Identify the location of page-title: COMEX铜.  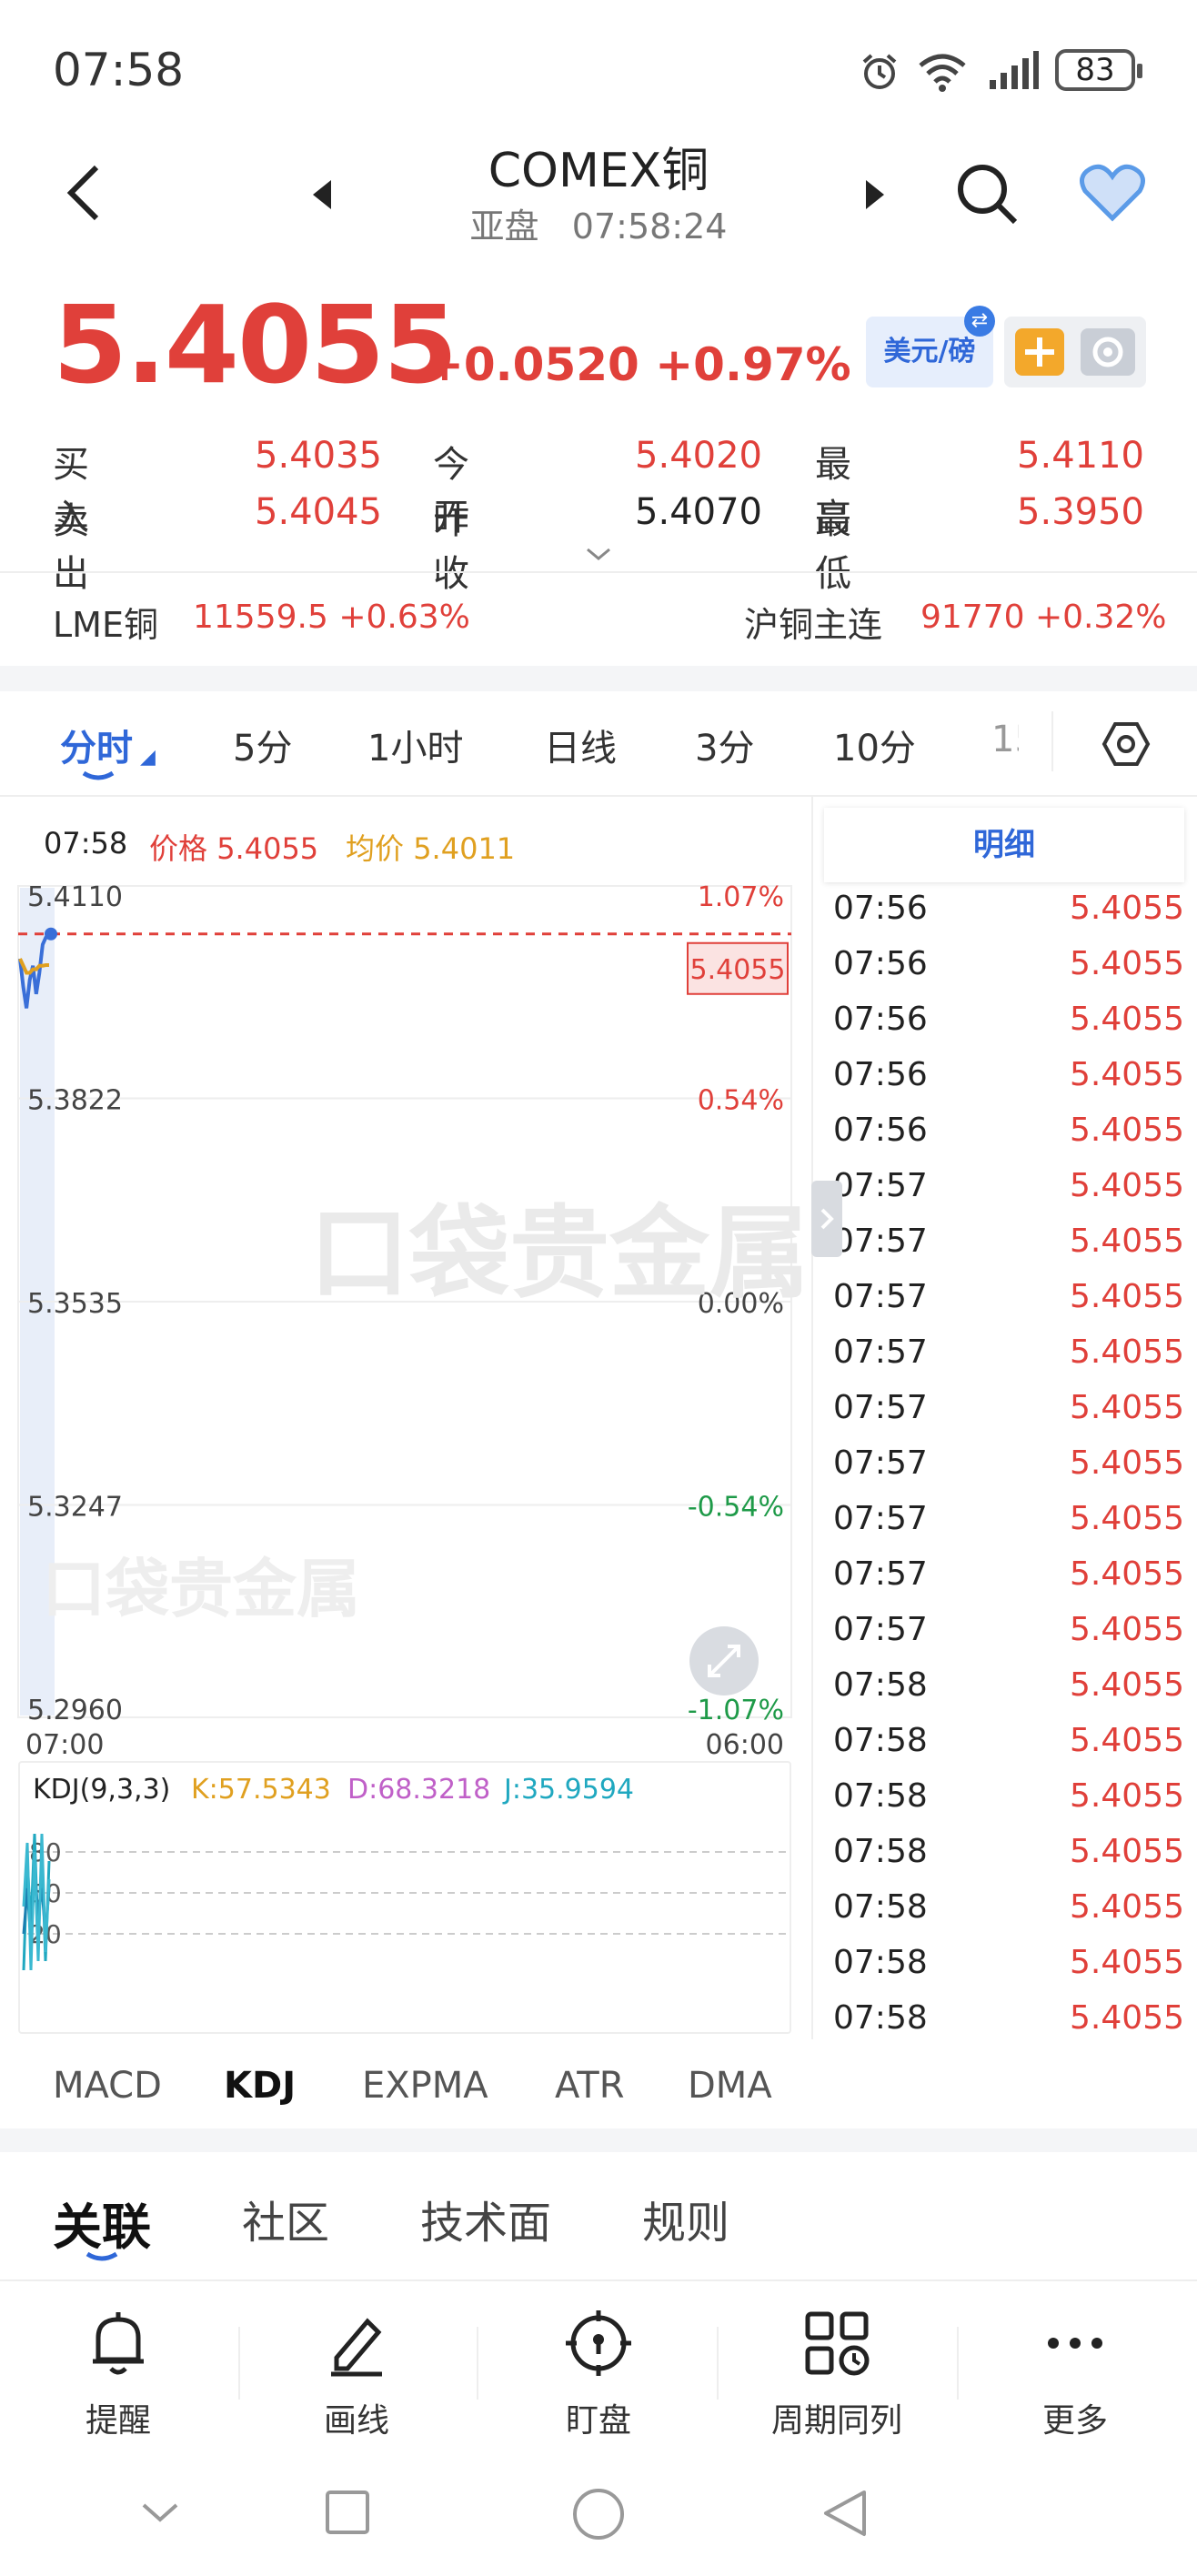
(598, 171).